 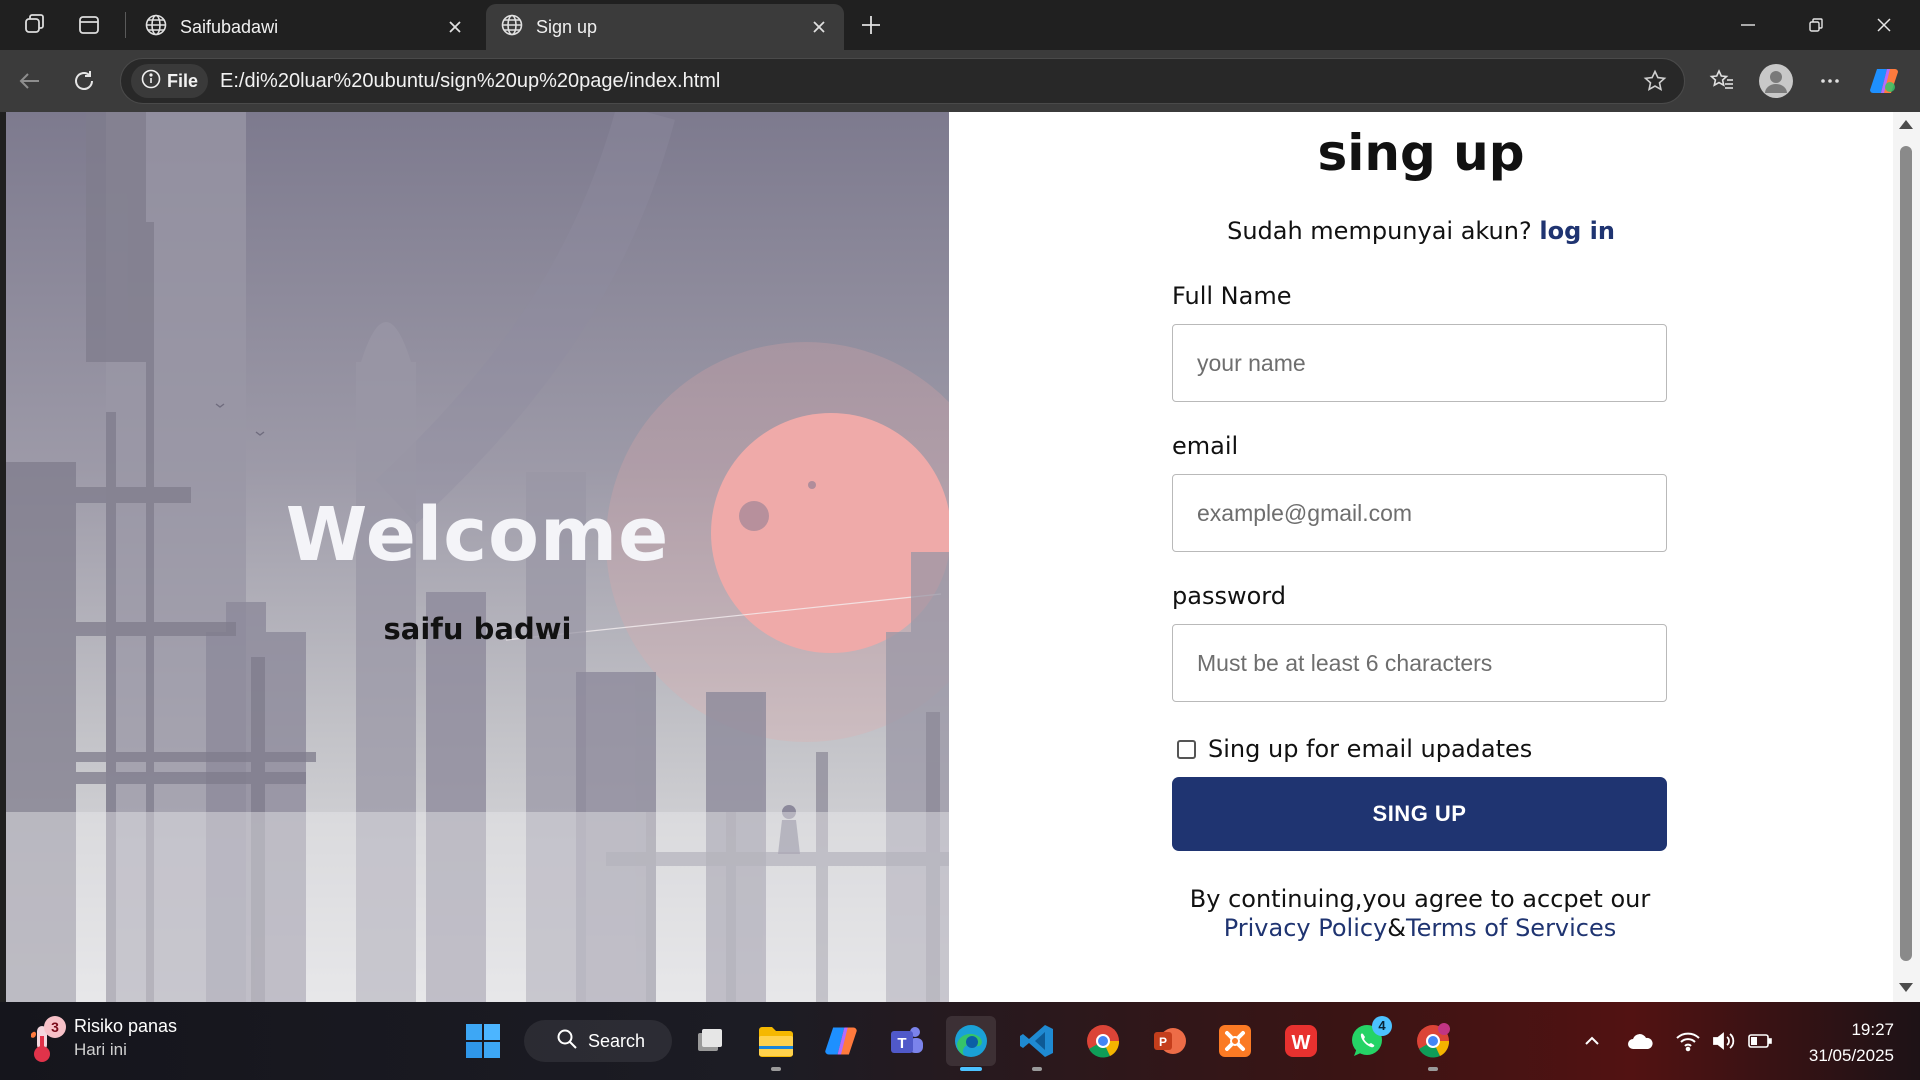 I want to click on onedrive-cloud-icon, so click(x=1640, y=1041).